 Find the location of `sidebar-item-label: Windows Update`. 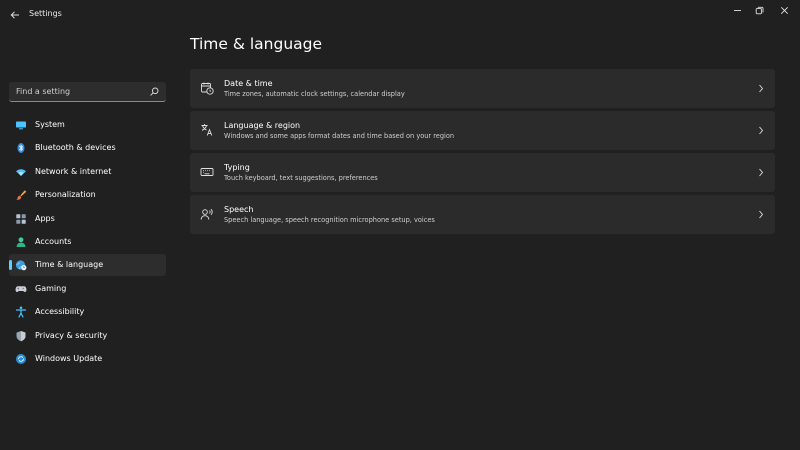

sidebar-item-label: Windows Update is located at coordinates (69, 358).